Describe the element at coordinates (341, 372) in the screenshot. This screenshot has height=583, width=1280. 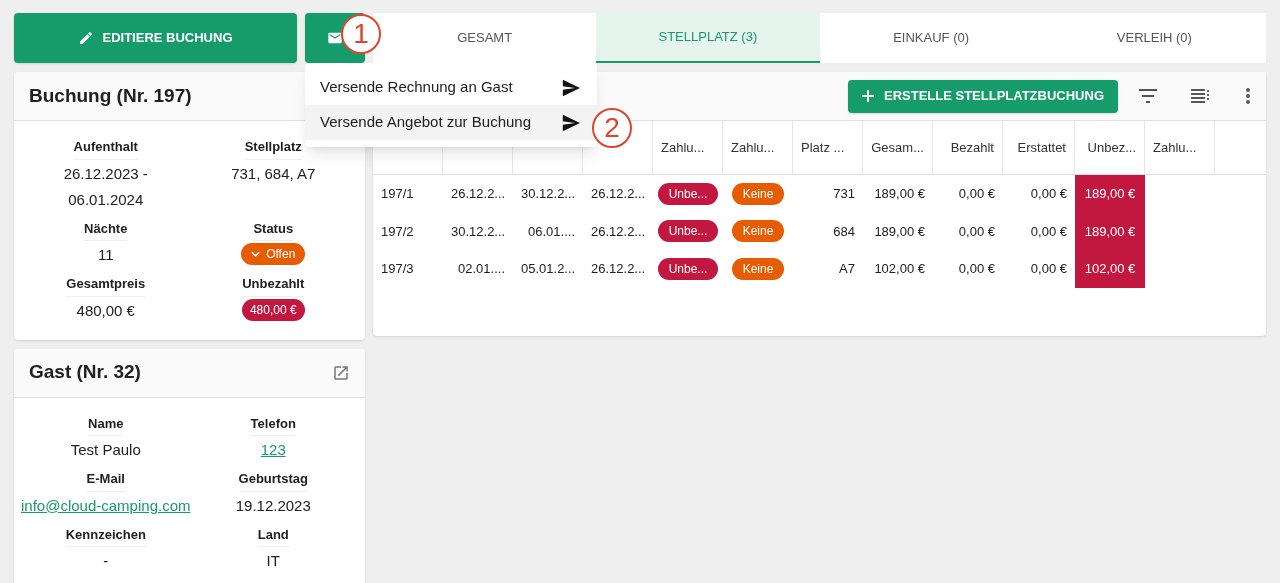
I see `open-external-icon` at that location.